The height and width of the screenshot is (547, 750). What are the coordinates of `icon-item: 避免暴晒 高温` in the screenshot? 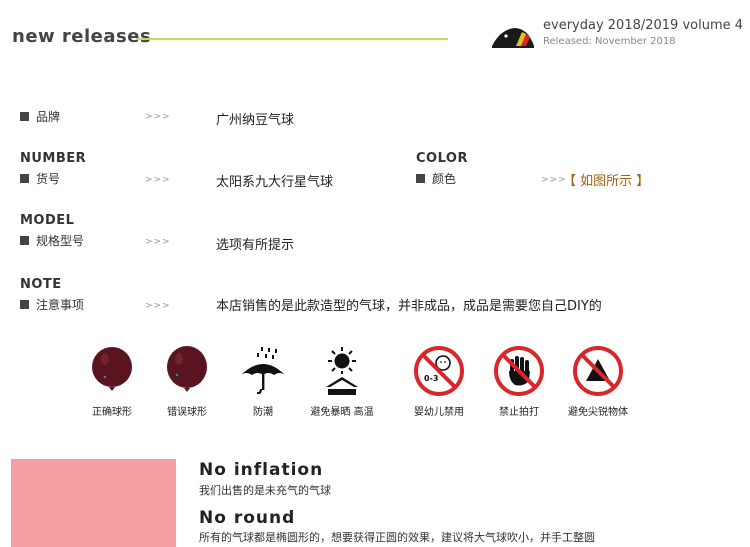 It's located at (342, 381).